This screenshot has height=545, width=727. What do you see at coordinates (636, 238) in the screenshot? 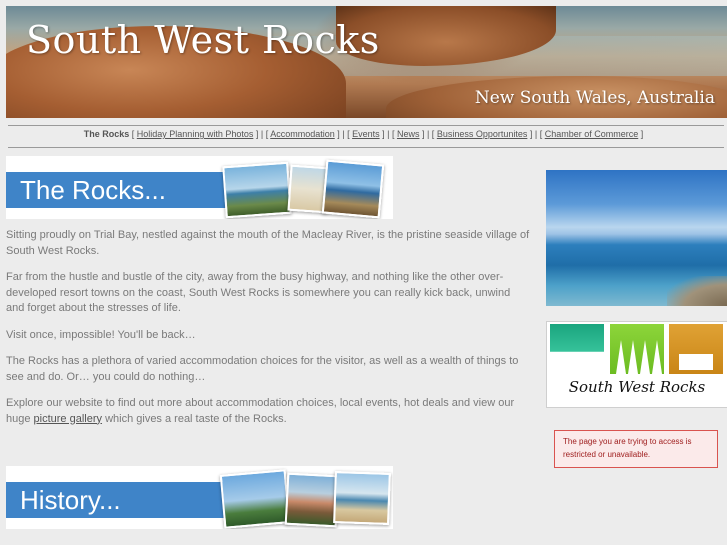
I see `ocean-photo` at bounding box center [636, 238].